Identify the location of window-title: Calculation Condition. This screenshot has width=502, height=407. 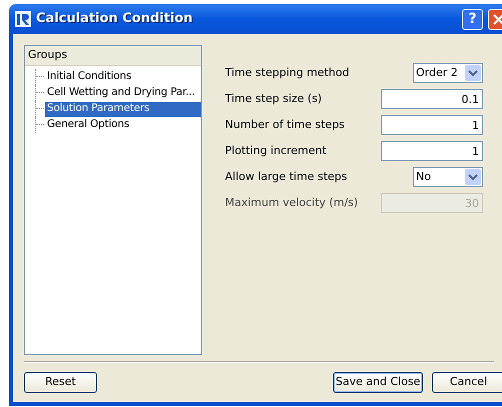
(115, 19).